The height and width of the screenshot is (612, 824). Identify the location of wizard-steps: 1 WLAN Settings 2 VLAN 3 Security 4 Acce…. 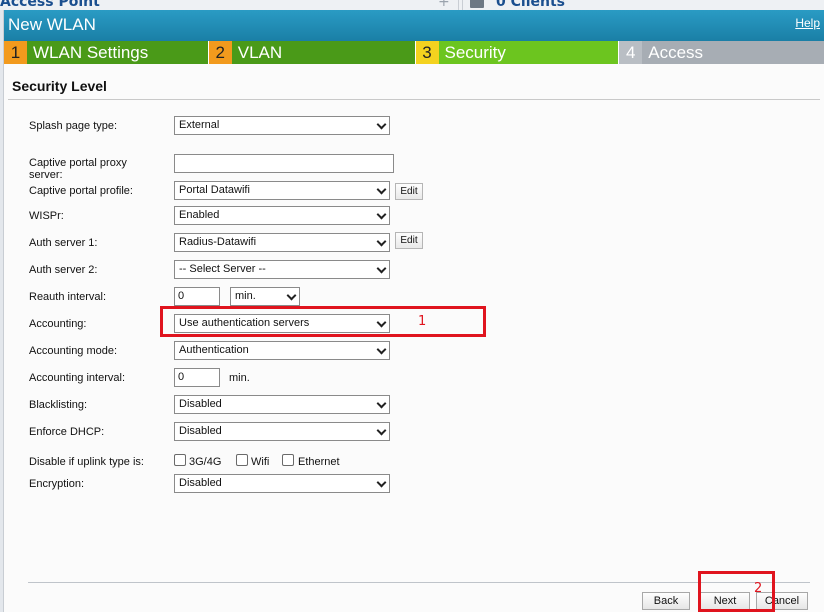
(414, 52).